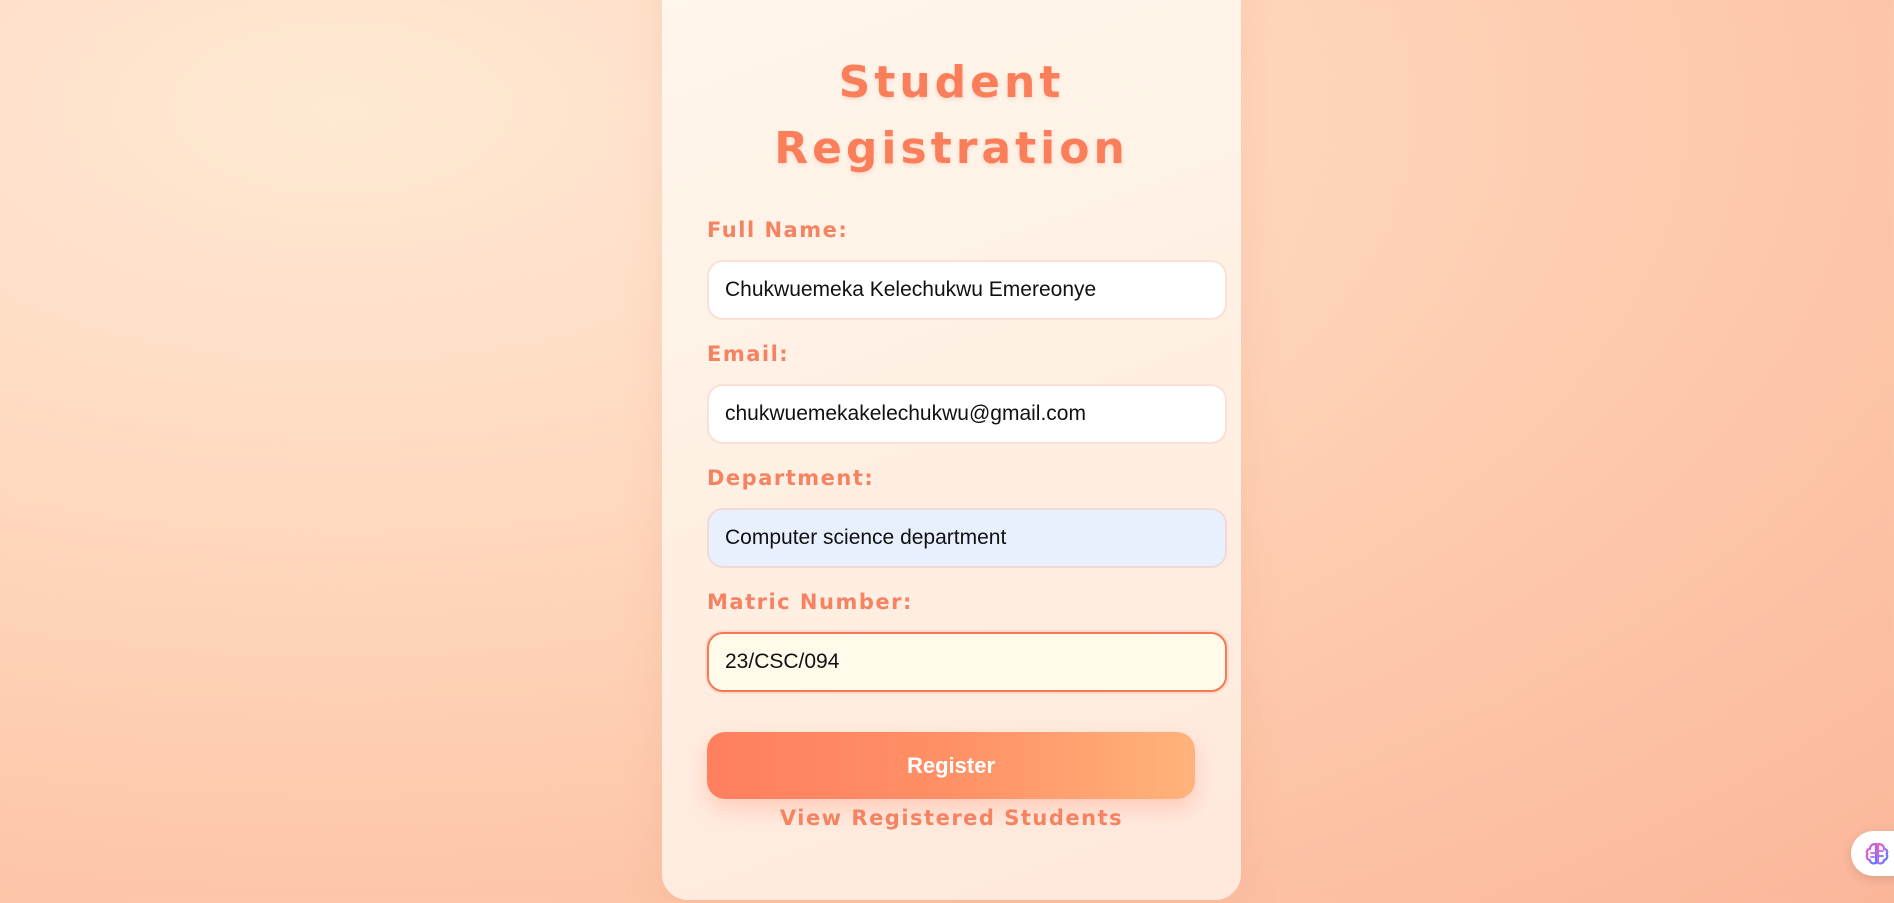  What do you see at coordinates (748, 354) in the screenshot?
I see `email-label: Email:` at bounding box center [748, 354].